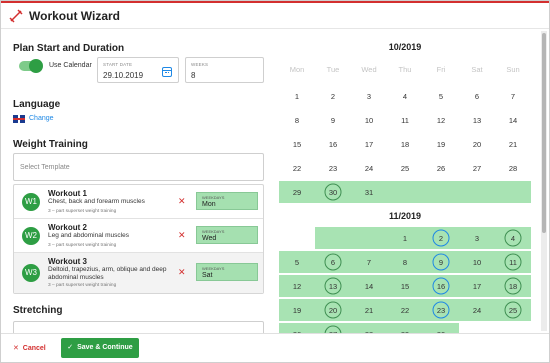  Describe the element at coordinates (209, 238) in the screenshot. I see `weekday-value: Wed` at that location.